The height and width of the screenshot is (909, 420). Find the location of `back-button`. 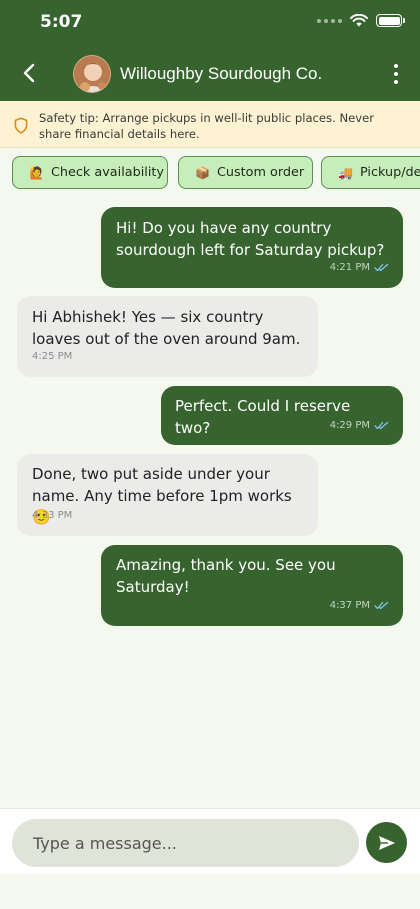

back-button is located at coordinates (29, 73).